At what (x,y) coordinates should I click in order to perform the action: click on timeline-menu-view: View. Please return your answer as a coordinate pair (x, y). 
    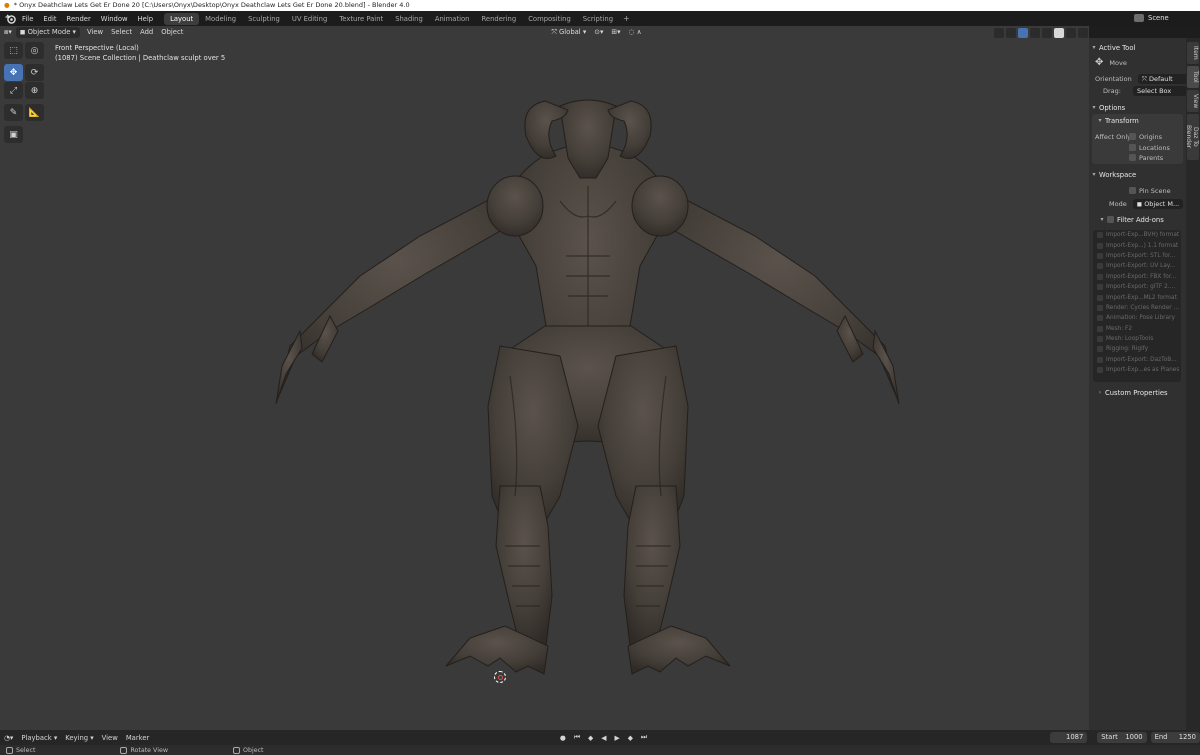
    Looking at the image, I should click on (110, 738).